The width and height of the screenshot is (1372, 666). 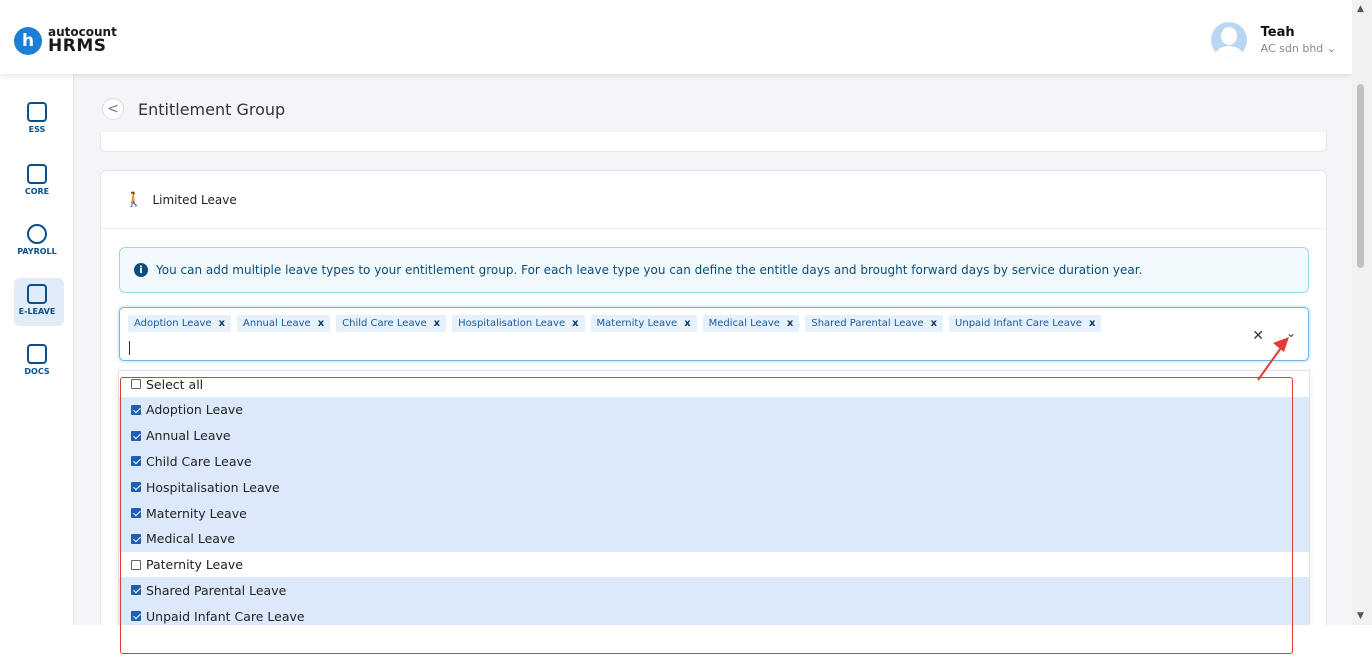 I want to click on user-menu: Teah AC sdn bhd ⌄, so click(x=1273, y=40).